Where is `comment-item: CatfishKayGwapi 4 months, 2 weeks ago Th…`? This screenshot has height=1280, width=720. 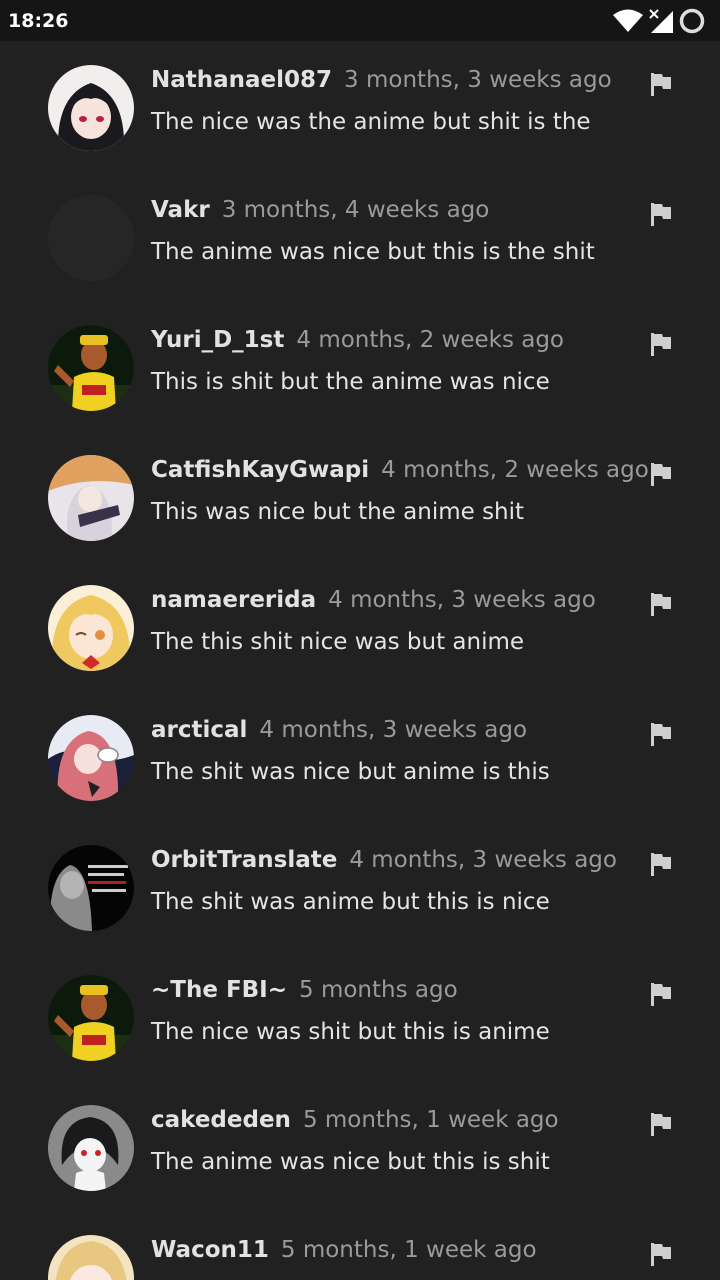 comment-item: CatfishKayGwapi 4 months, 2 weeks ago Th… is located at coordinates (360, 496).